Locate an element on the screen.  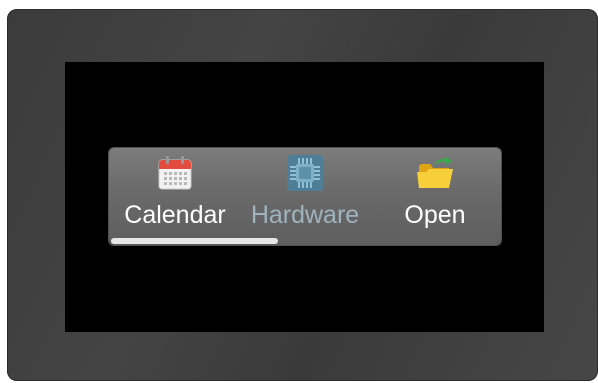
open-folder-icon is located at coordinates (435, 173).